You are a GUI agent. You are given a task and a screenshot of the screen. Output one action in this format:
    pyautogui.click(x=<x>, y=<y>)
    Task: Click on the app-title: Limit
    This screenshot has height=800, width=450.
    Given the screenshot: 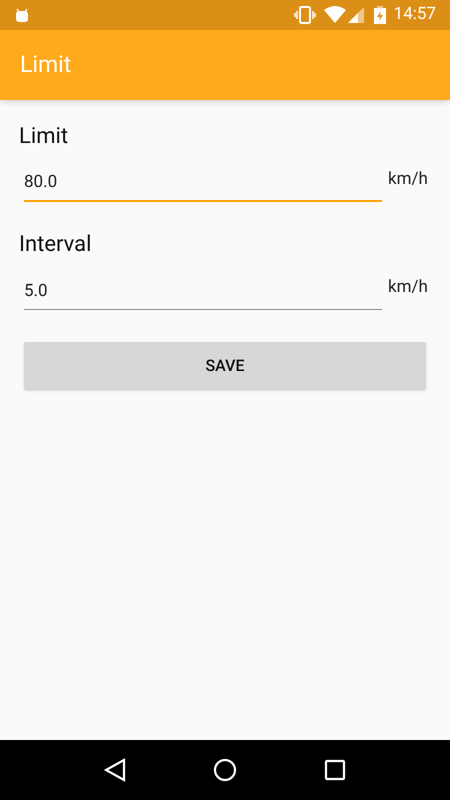 What is the action you would take?
    pyautogui.click(x=46, y=65)
    